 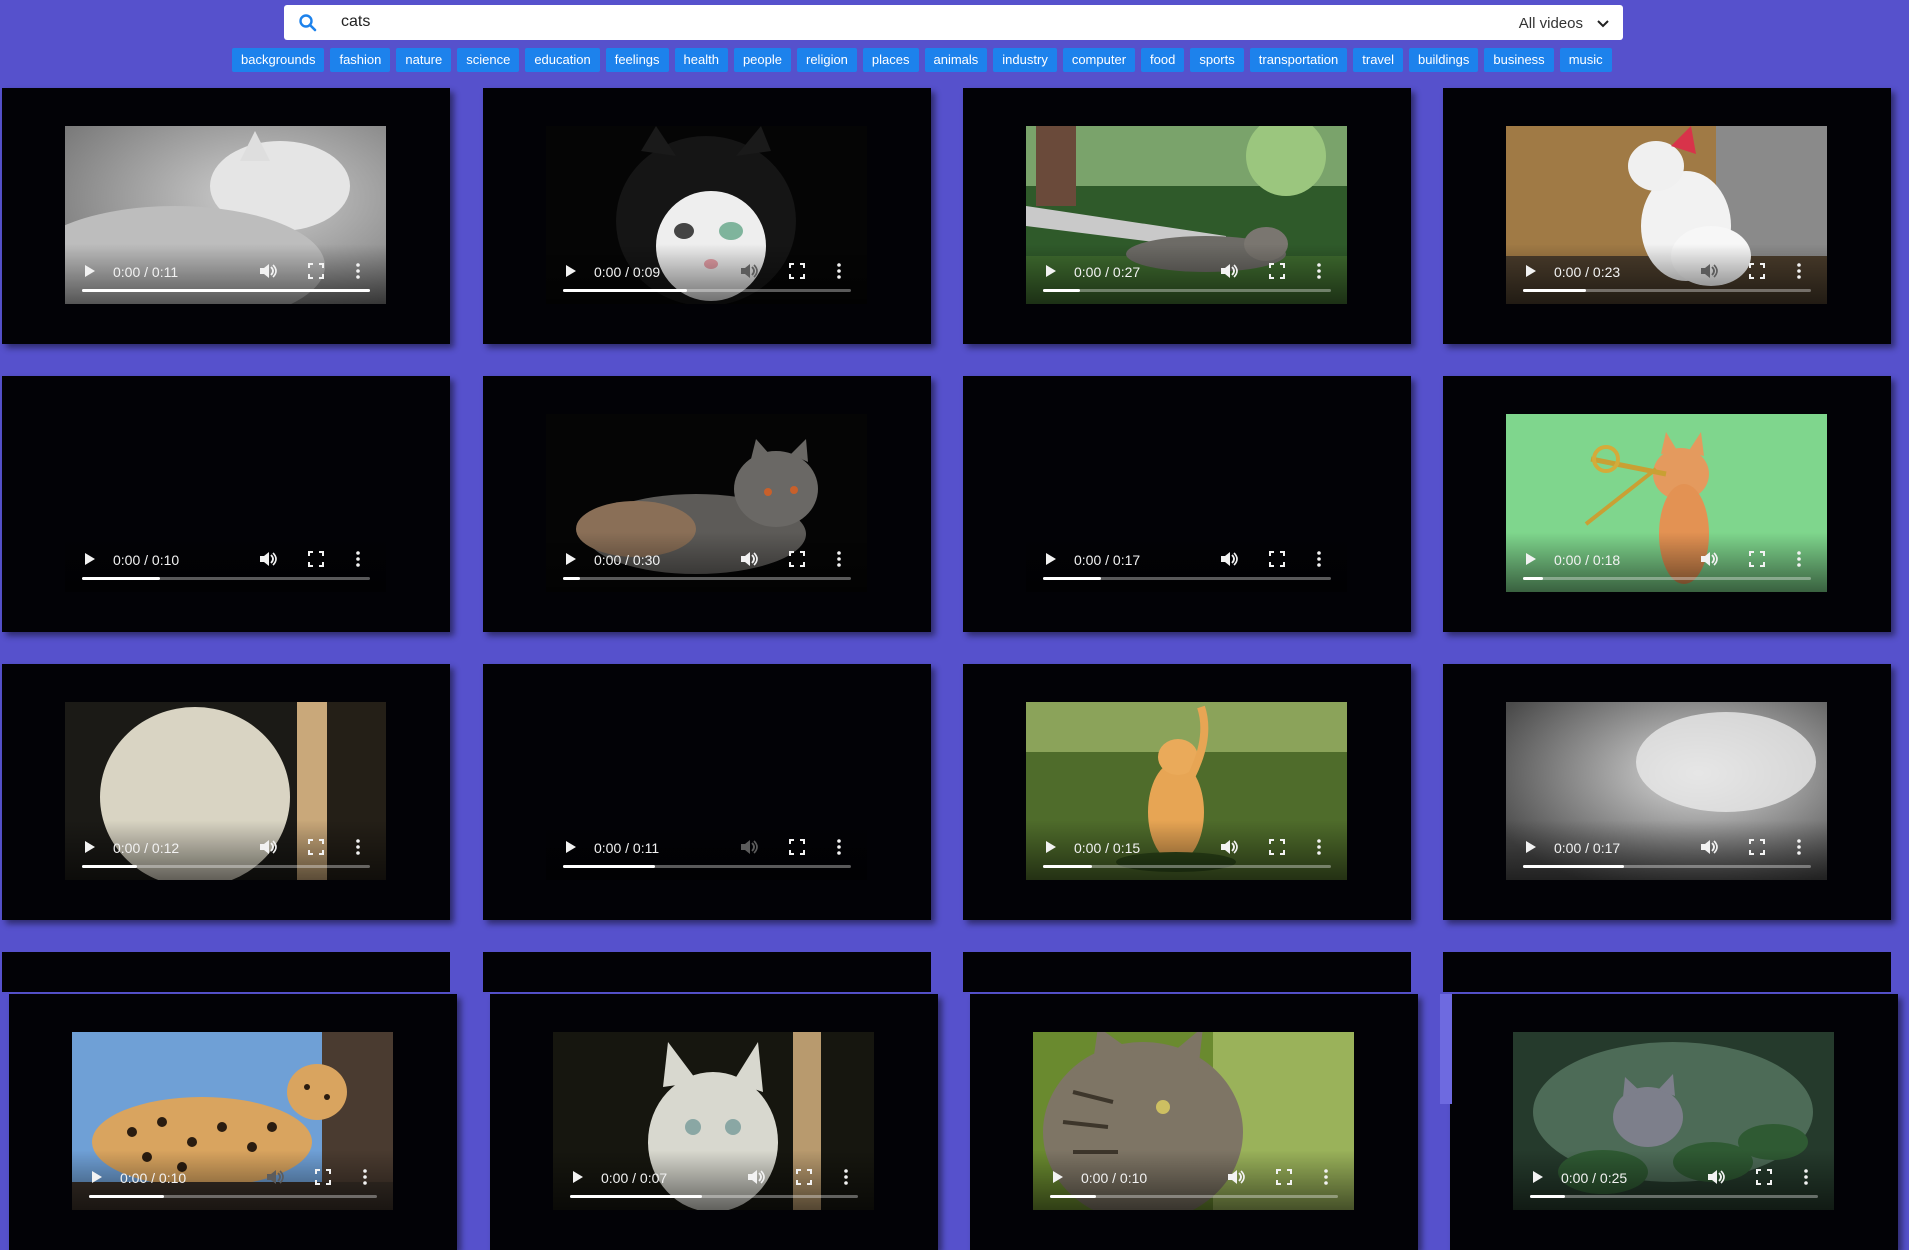 What do you see at coordinates (1585, 60) in the screenshot?
I see `category-tag-music: music` at bounding box center [1585, 60].